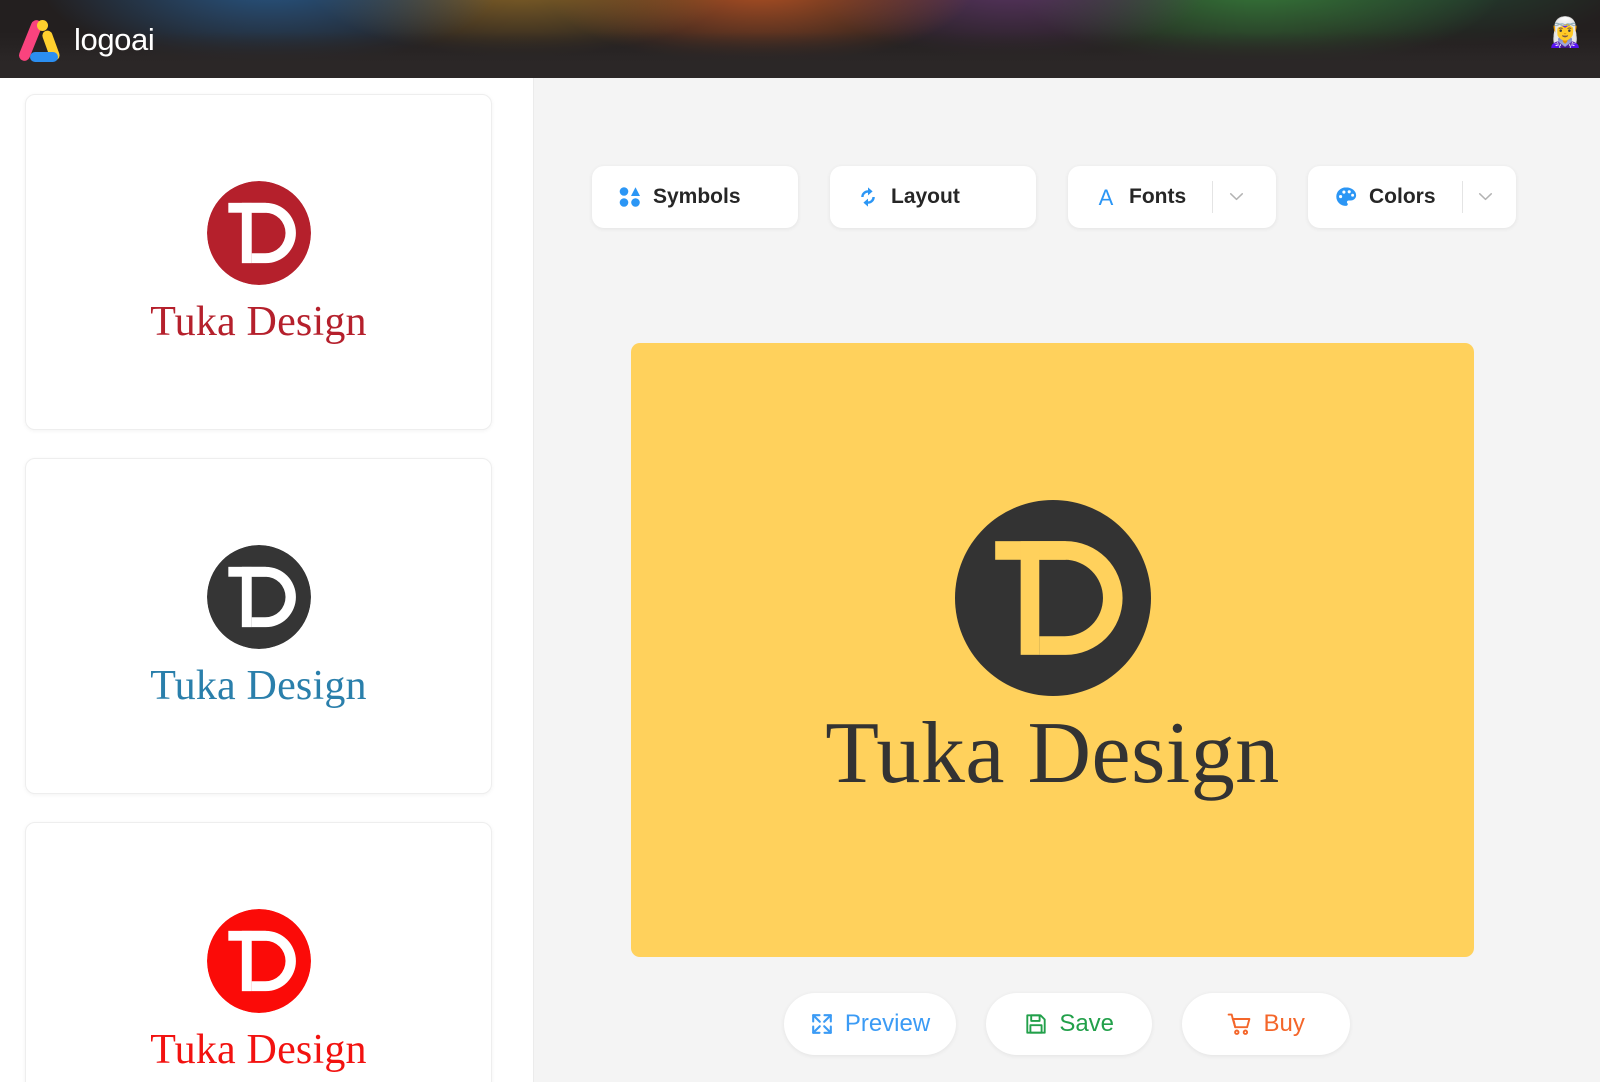  I want to click on preview-label: Preview, so click(887, 1023).